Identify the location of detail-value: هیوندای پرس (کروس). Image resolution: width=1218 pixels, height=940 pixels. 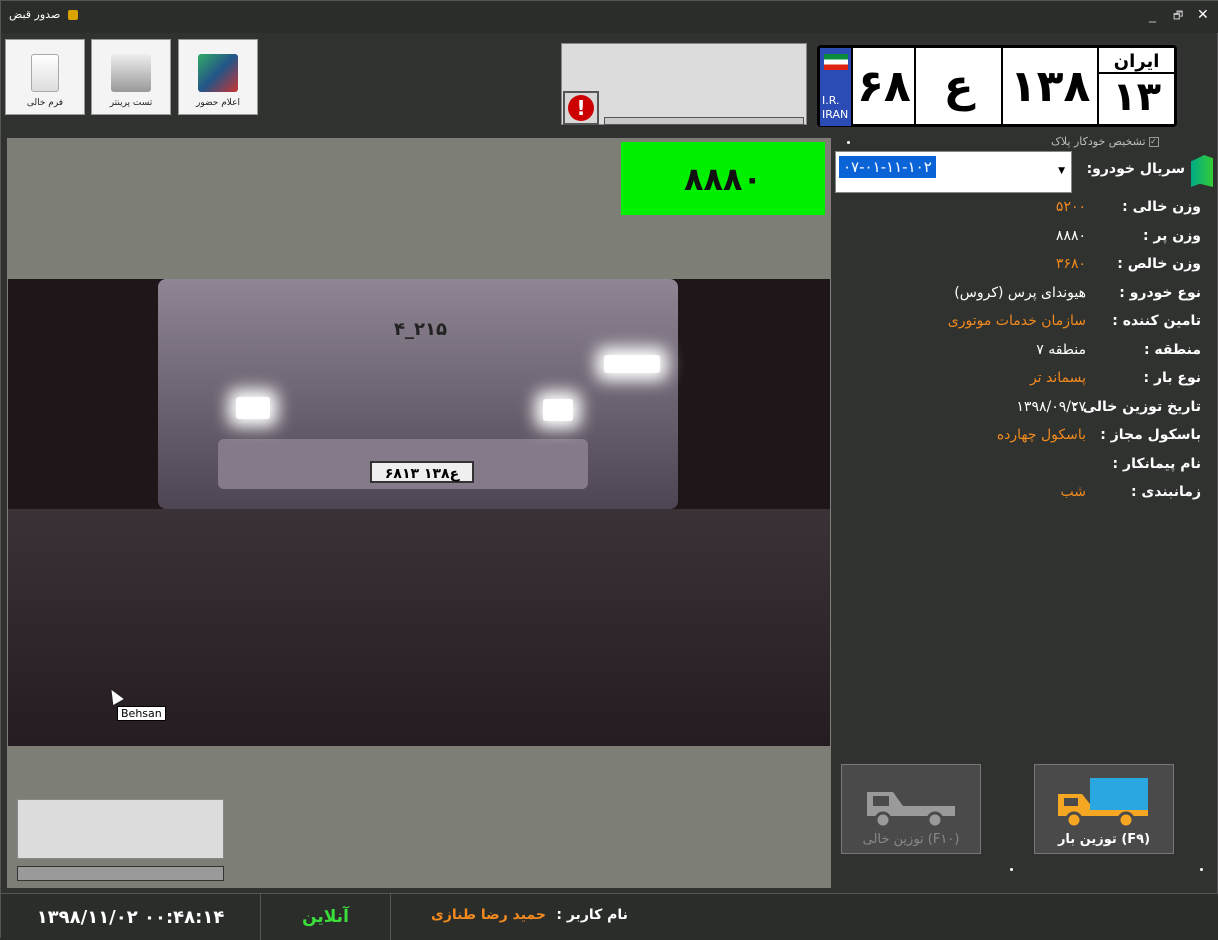
(1020, 292).